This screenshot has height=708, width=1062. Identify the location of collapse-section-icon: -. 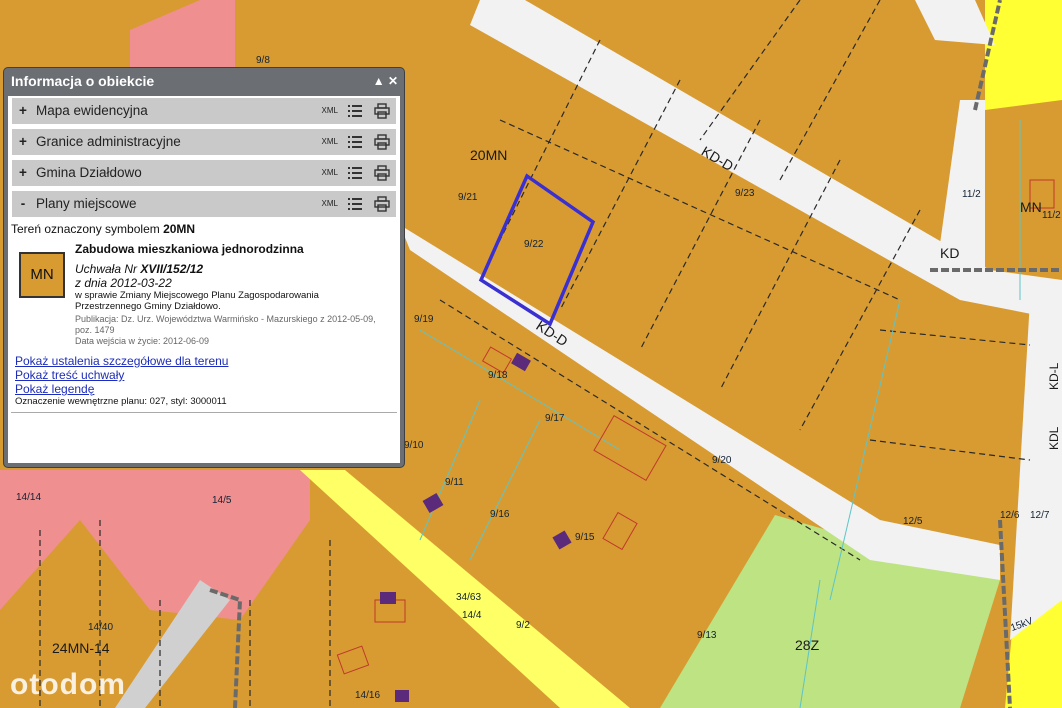
(23, 204).